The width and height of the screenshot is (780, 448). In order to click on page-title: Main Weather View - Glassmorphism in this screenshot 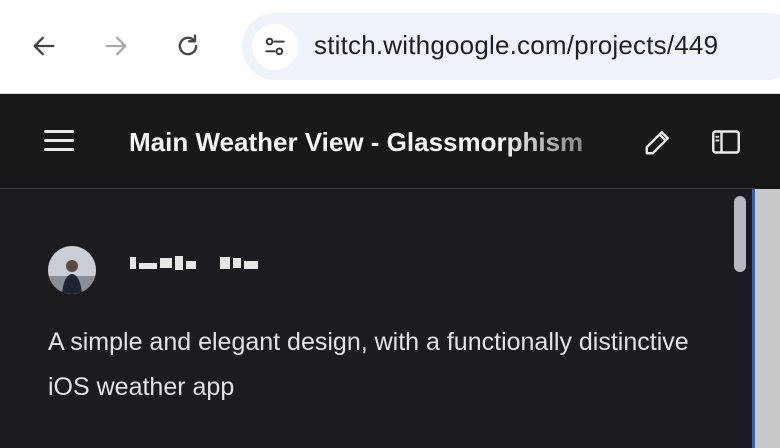, I will do `click(356, 142)`.